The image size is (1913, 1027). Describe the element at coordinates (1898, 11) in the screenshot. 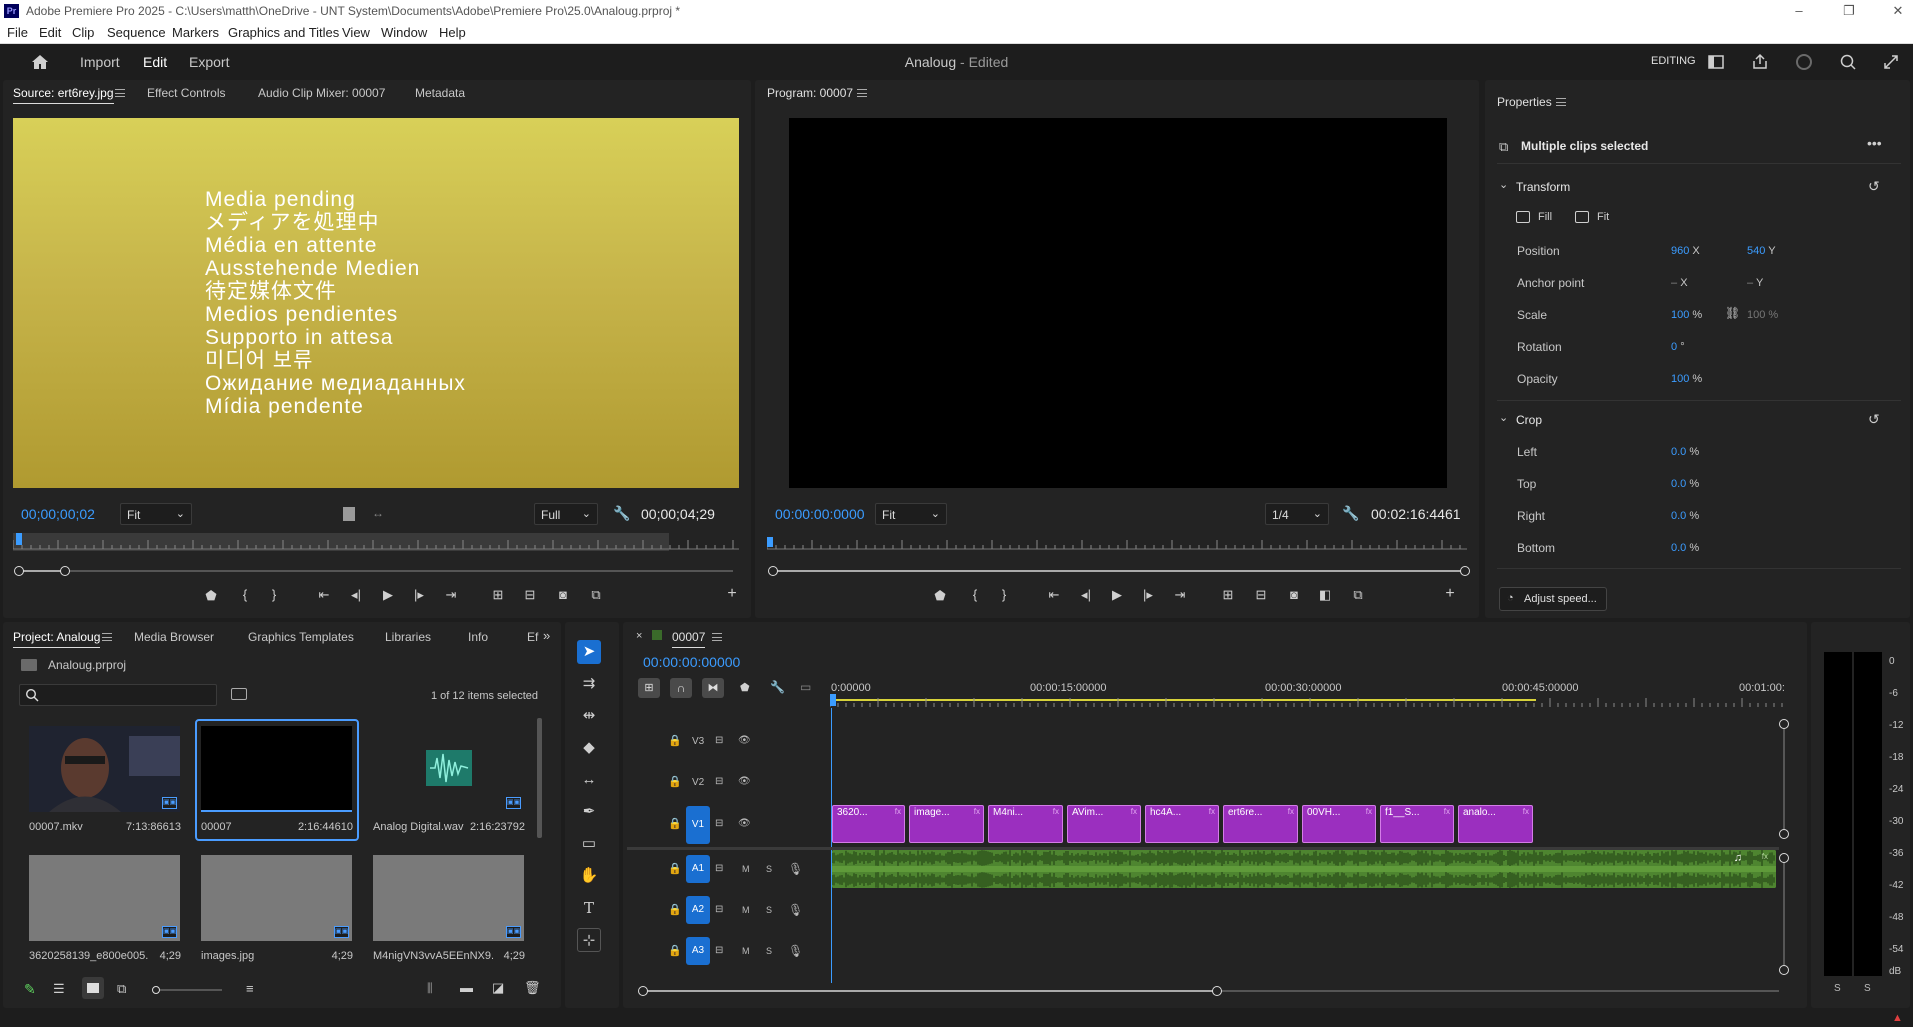

I see `close-icon: ✕` at that location.